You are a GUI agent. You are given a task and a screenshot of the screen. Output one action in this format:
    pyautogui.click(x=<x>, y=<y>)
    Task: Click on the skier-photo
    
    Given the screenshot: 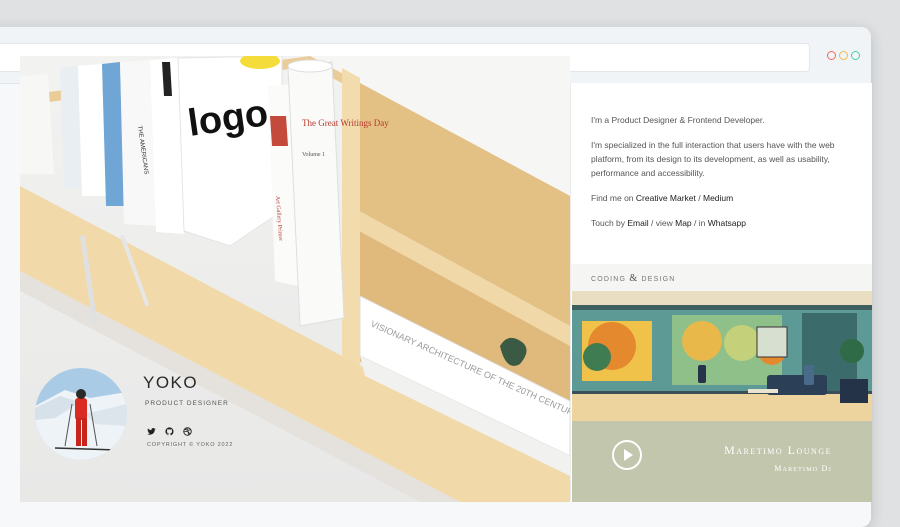 What is the action you would take?
    pyautogui.click(x=81, y=414)
    